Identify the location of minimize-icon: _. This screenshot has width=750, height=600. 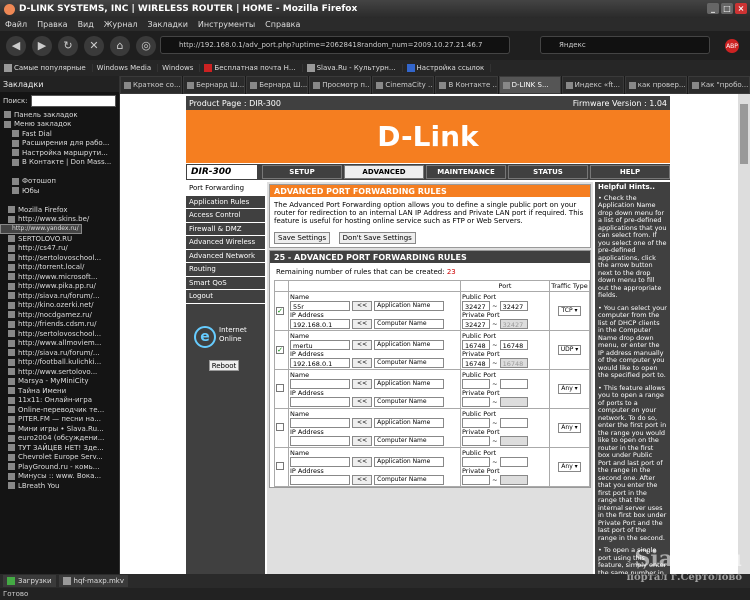
(713, 8).